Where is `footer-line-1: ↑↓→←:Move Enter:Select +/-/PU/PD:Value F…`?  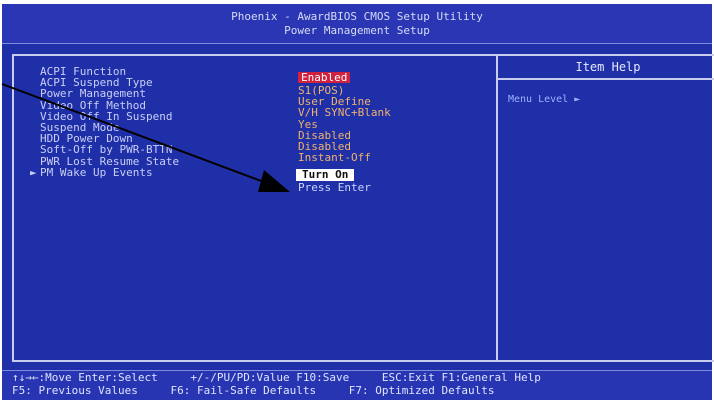 footer-line-1: ↑↓→←:Move Enter:Select +/-/PU/PD:Value F… is located at coordinates (362, 377).